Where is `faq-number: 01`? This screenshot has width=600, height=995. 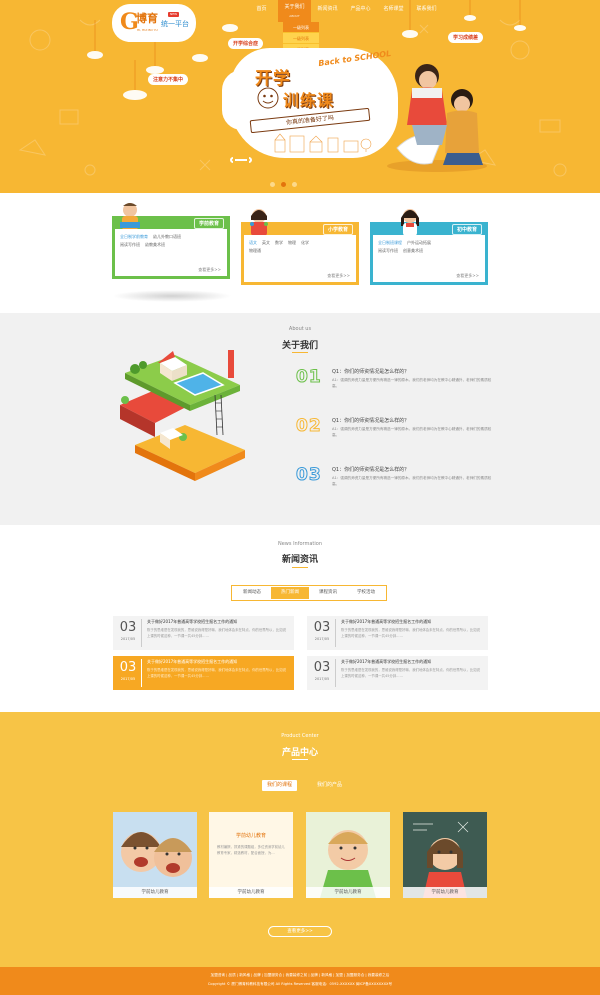 faq-number: 01 is located at coordinates (309, 377).